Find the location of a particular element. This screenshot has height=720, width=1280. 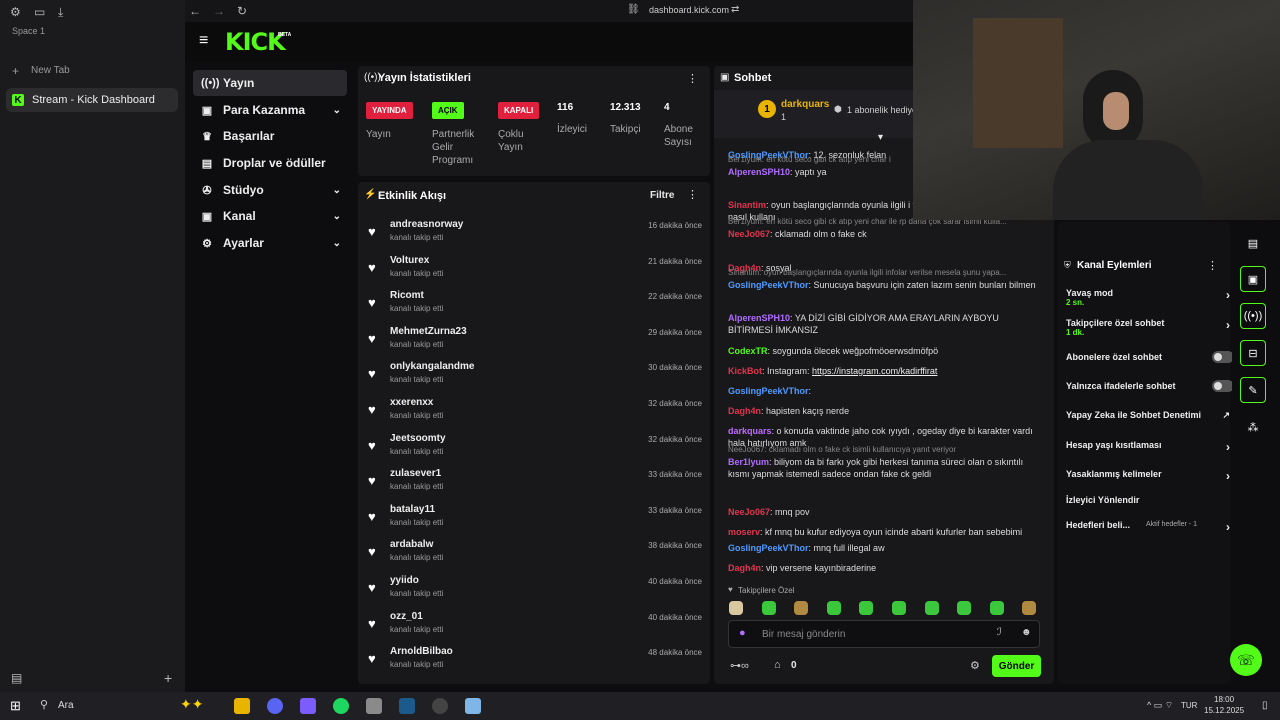

feed-username: Jeetsoomty is located at coordinates (418, 438).